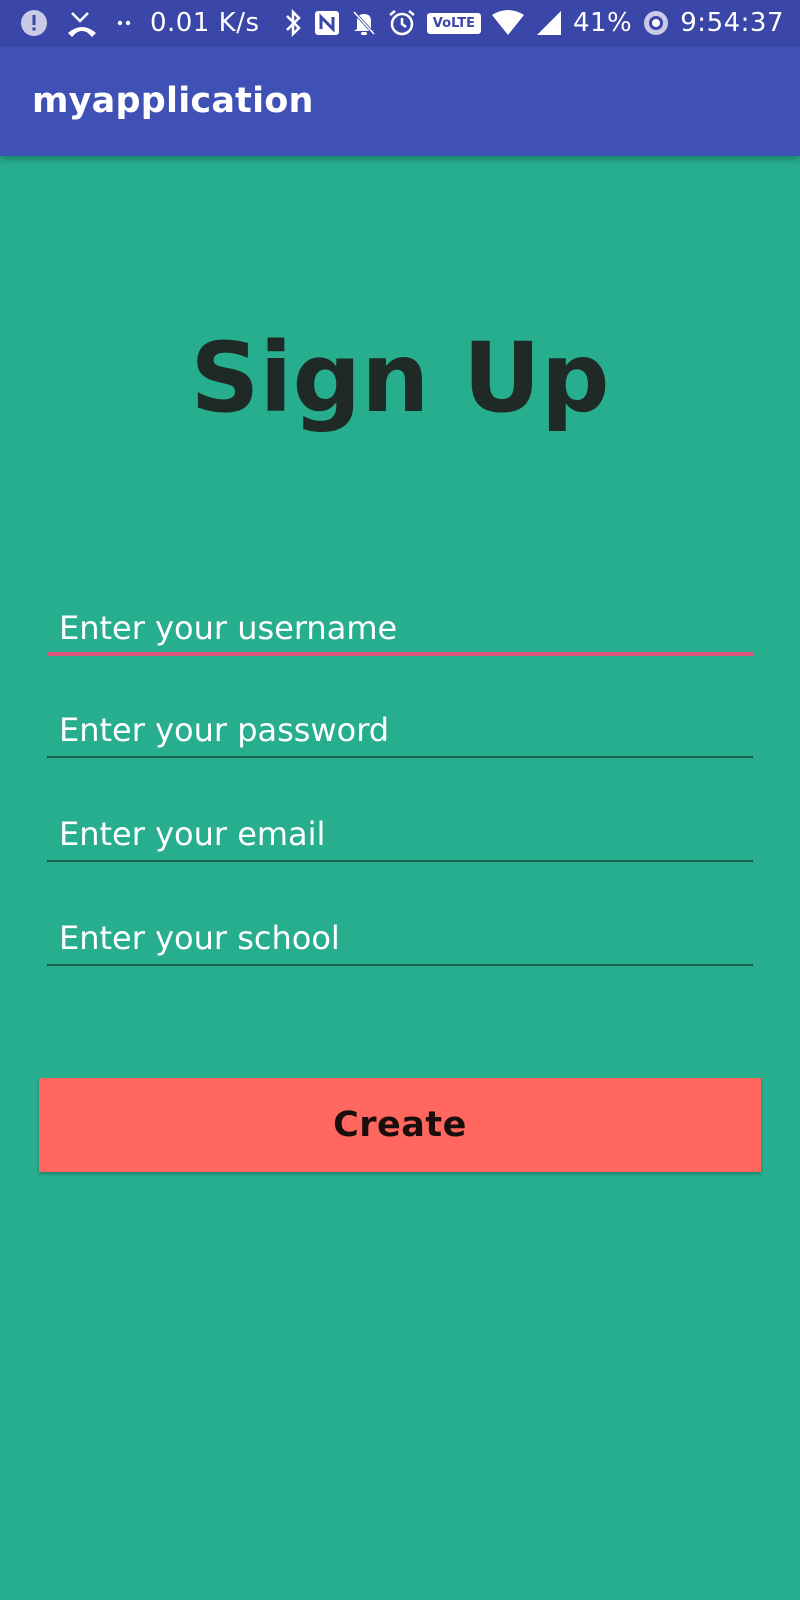 Image resolution: width=800 pixels, height=1600 pixels. I want to click on bluetooth-icon, so click(293, 23).